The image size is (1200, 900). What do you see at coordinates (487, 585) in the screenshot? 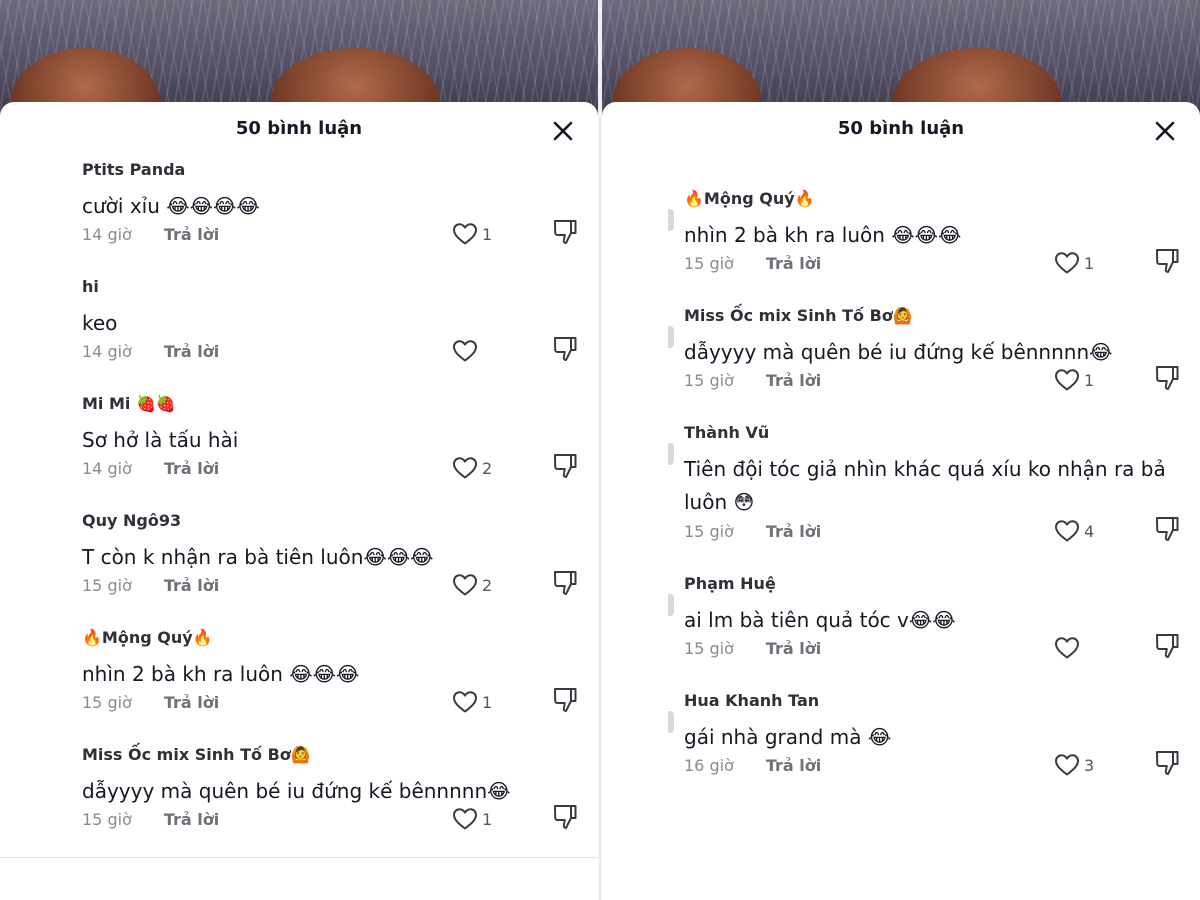
I see `like-count: 2` at bounding box center [487, 585].